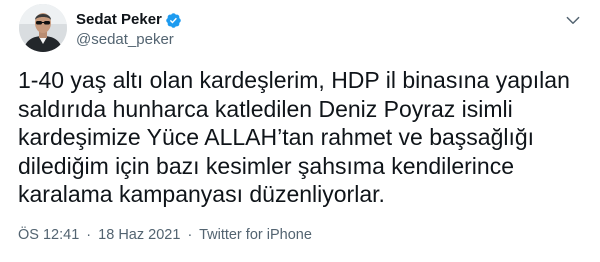 The width and height of the screenshot is (600, 262). I want to click on avatar, so click(43, 28).